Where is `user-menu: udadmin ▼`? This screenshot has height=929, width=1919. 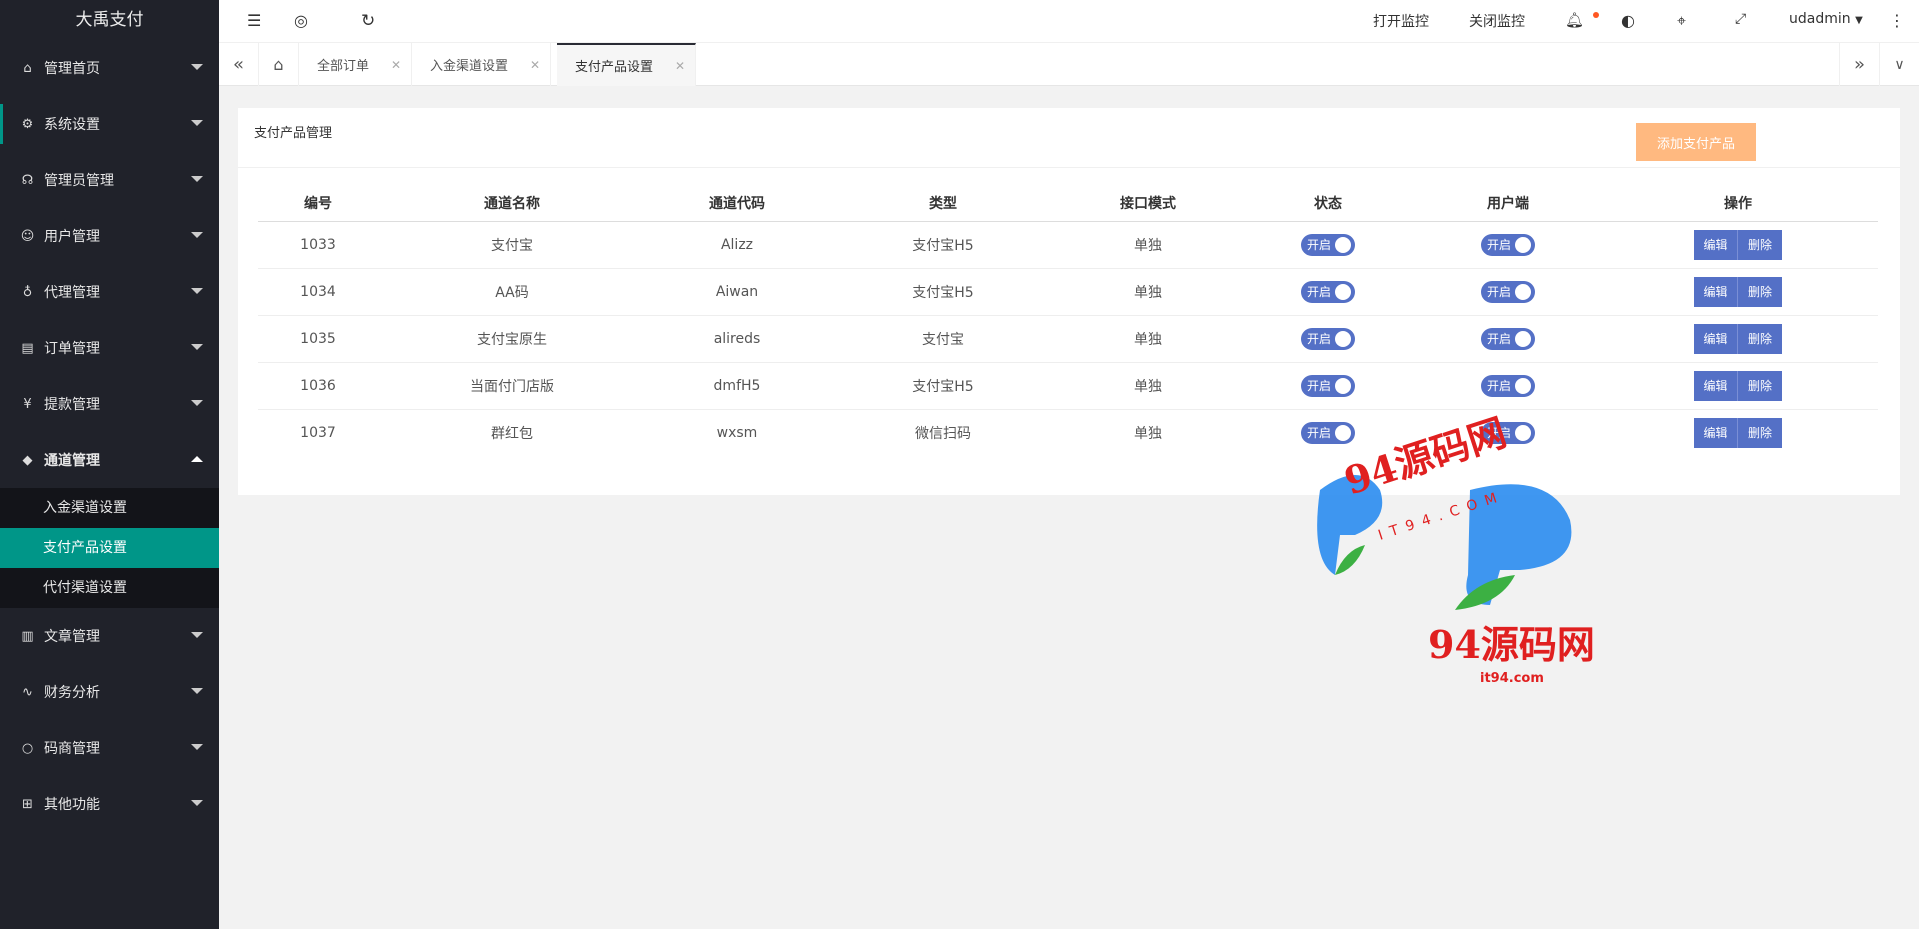 user-menu: udadmin ▼ is located at coordinates (1826, 19).